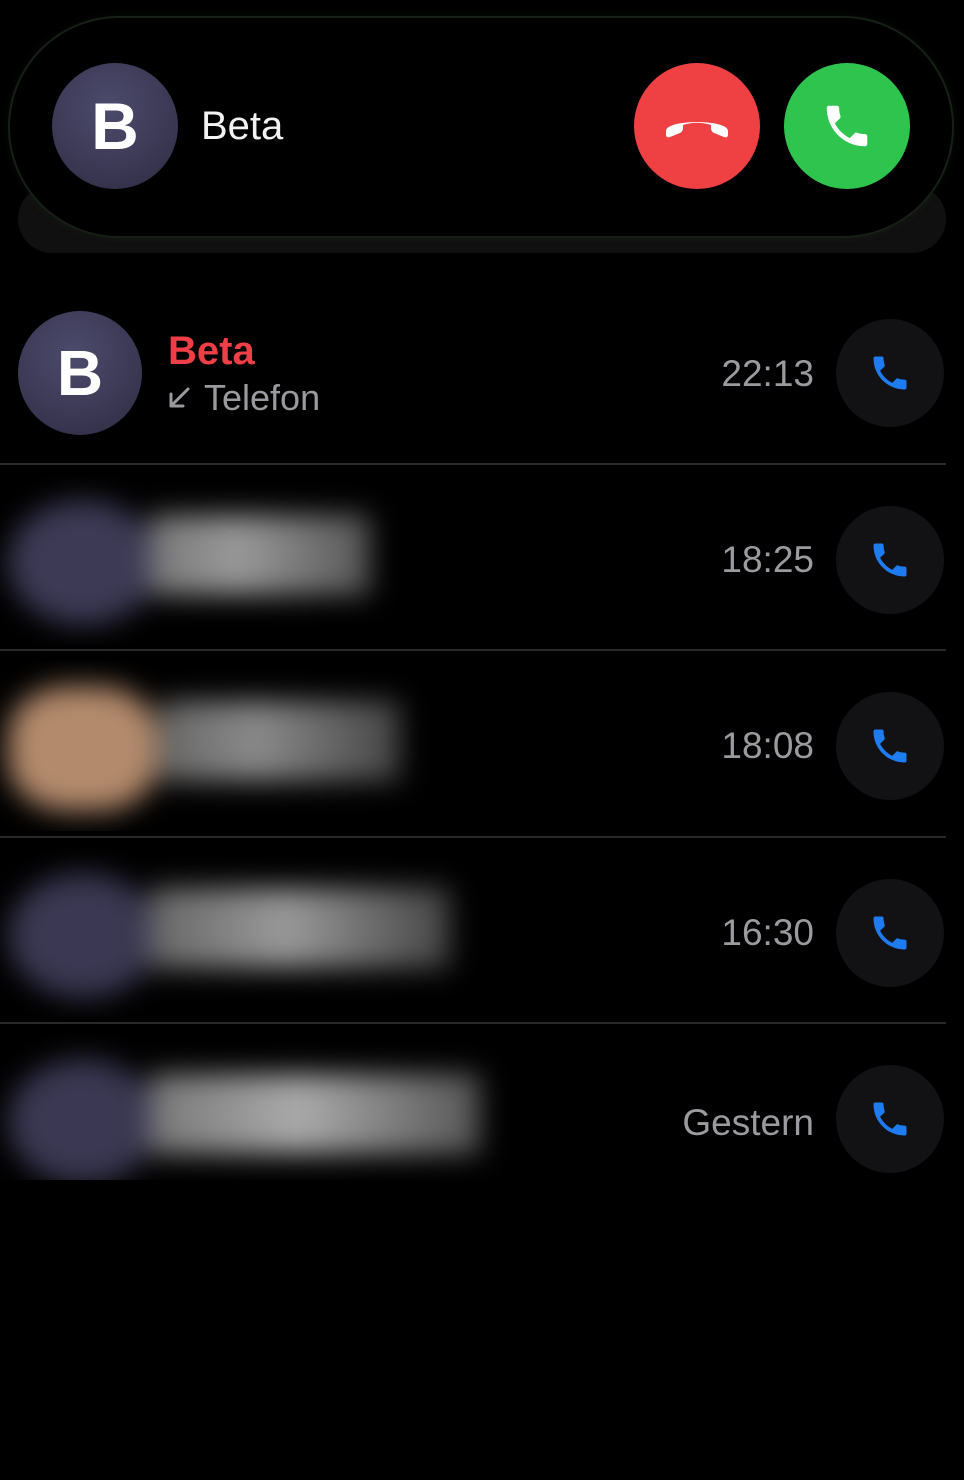 The width and height of the screenshot is (964, 1480). I want to click on recent-call-row: 16:30, so click(482, 933).